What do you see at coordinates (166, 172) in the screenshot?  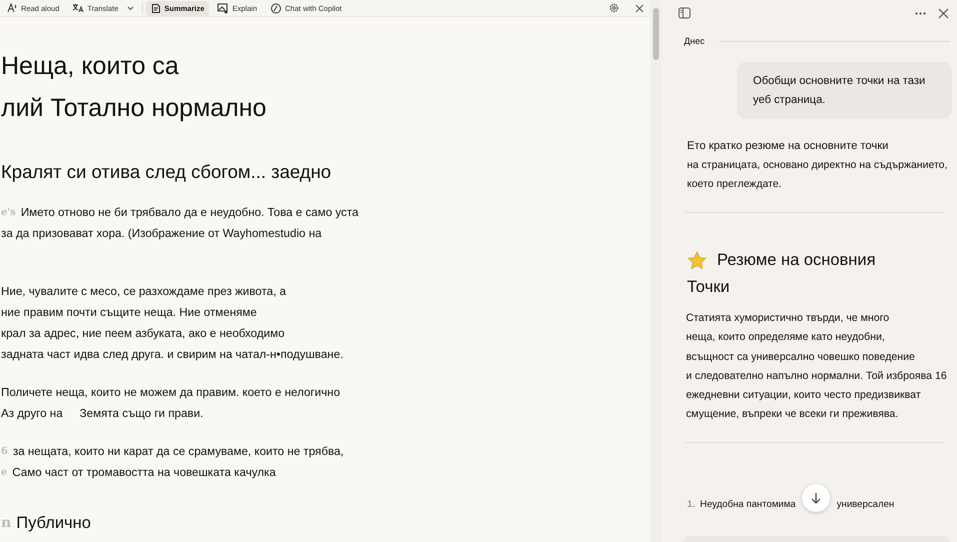 I see `article-subtitle: Кралят си отива след сбогом... заедно` at bounding box center [166, 172].